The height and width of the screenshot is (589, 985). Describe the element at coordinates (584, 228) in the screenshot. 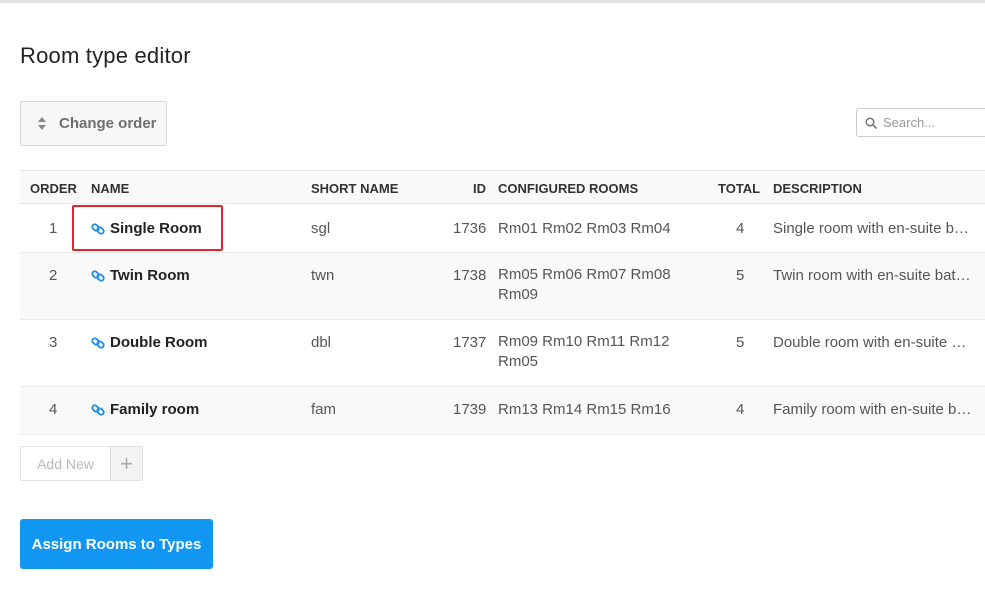

I see `row-rooms: Rm01 Rm02 Rm03 Rm04` at that location.